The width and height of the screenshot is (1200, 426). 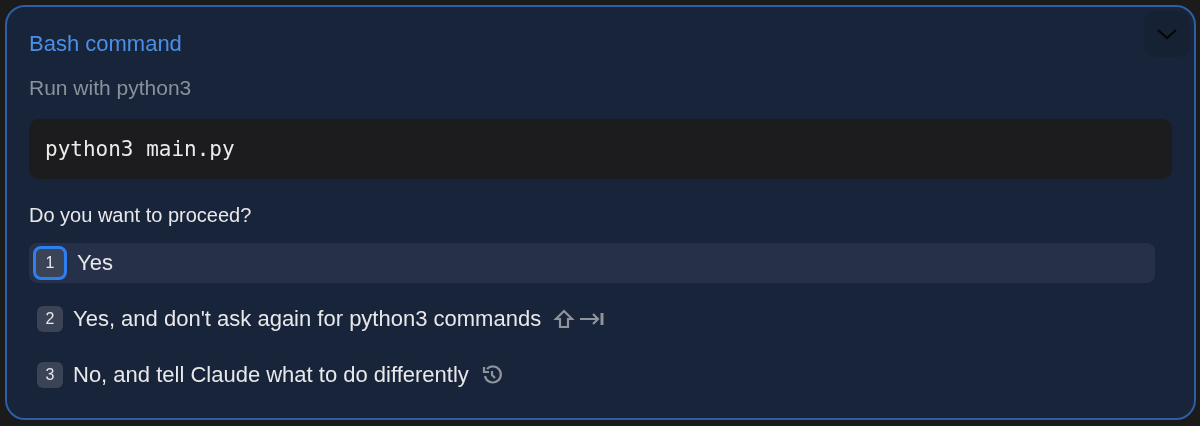 What do you see at coordinates (307, 319) in the screenshot?
I see `option-label: Yes, and don't ask again for python3 commands` at bounding box center [307, 319].